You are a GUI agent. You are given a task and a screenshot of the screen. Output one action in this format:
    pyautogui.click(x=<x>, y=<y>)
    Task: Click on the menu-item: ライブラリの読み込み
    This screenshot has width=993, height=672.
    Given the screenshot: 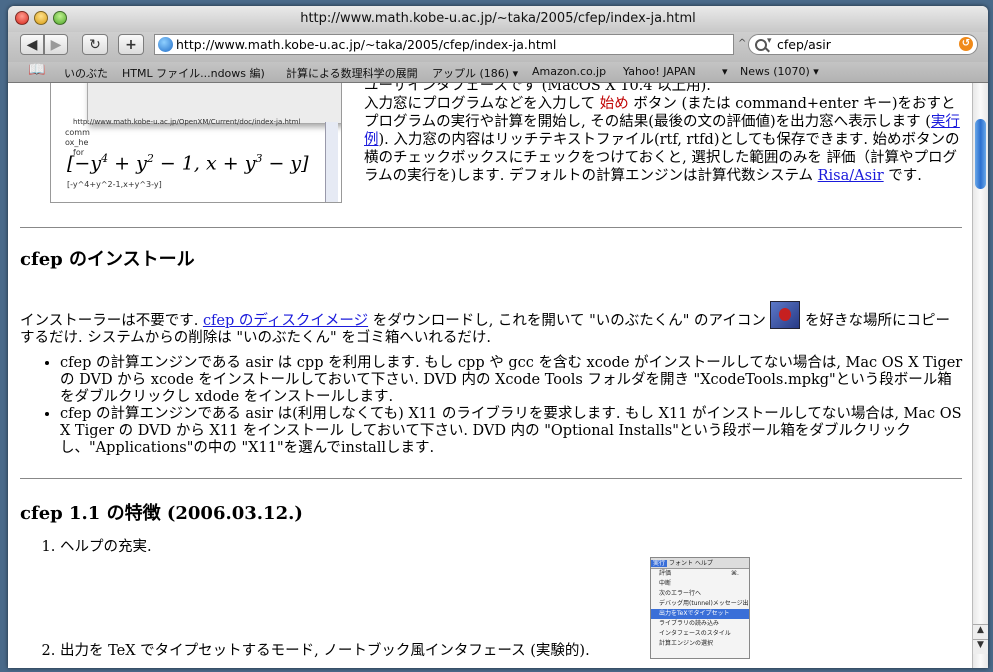 What is the action you would take?
    pyautogui.click(x=689, y=623)
    